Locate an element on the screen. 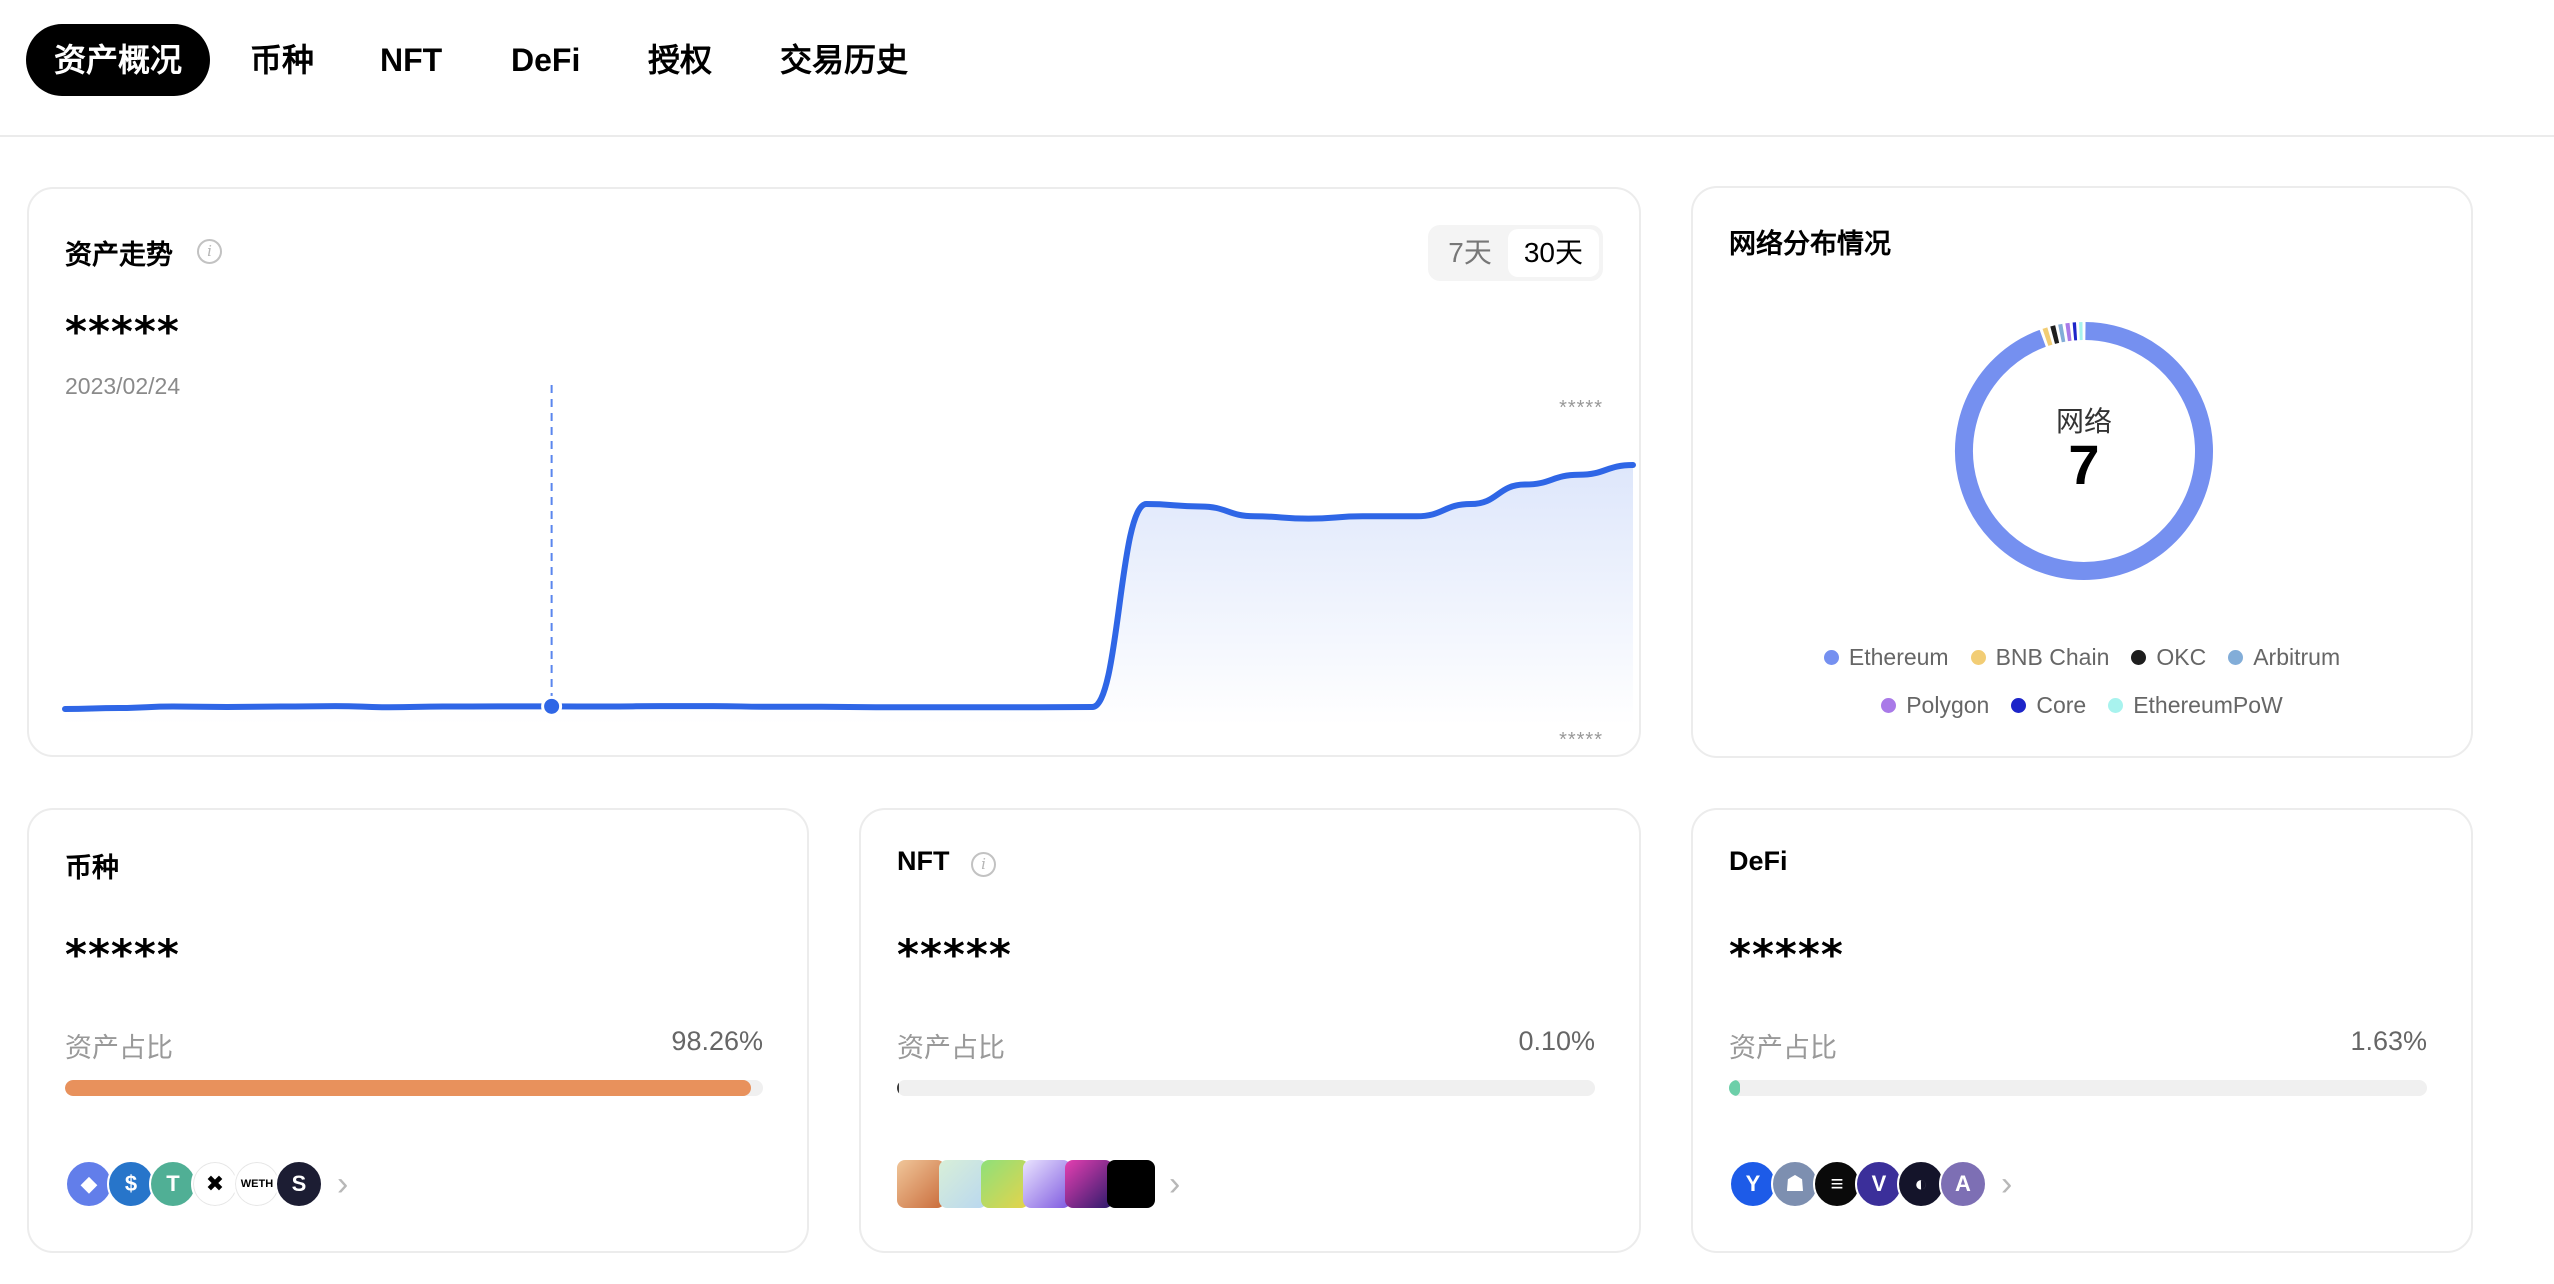 This screenshot has width=2554, height=1284. donut-wrap: 网络 7 is located at coordinates (2084, 451).